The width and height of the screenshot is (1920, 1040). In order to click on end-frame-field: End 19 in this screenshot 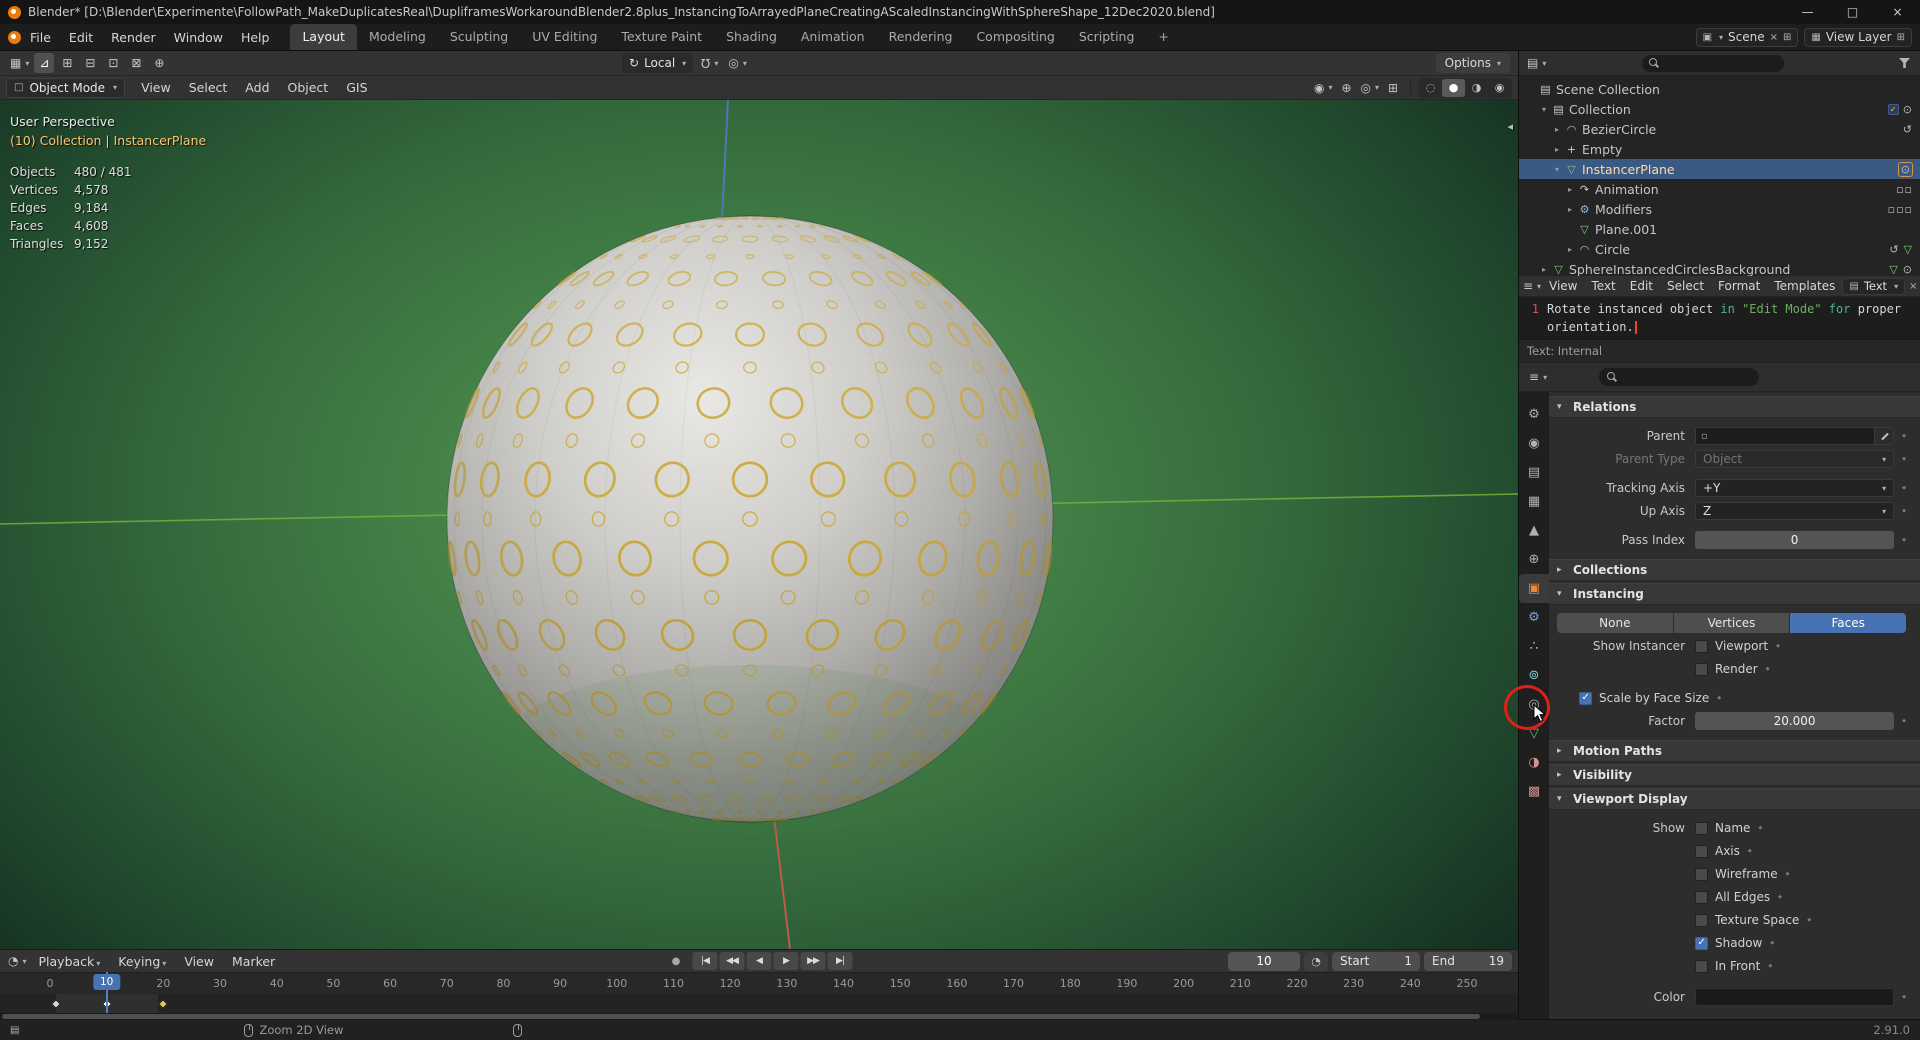, I will do `click(1468, 961)`.